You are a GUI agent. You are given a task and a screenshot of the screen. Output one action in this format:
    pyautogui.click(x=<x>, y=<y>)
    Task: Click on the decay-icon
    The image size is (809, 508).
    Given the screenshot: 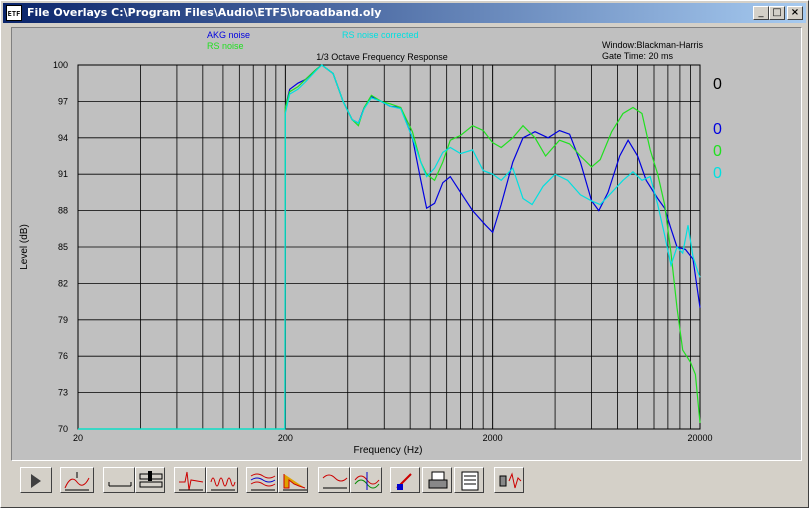 What is the action you would take?
    pyautogui.click(x=295, y=482)
    